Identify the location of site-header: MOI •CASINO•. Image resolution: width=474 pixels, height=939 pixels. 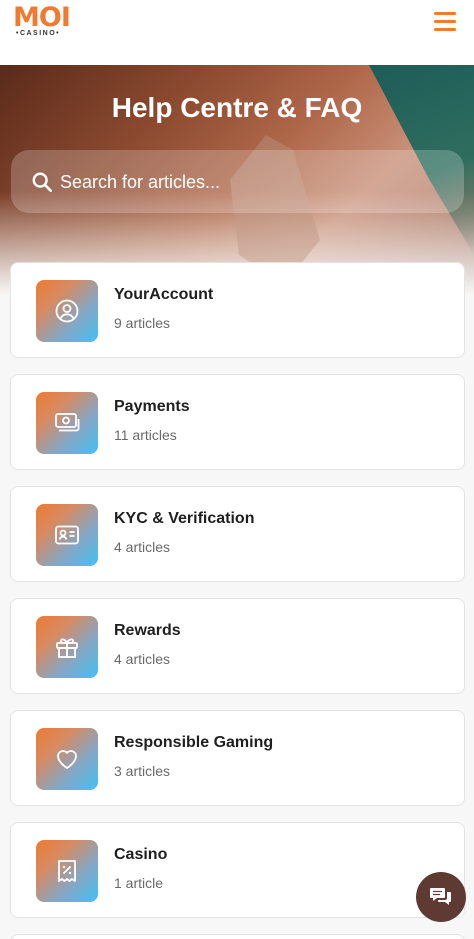
(237, 32).